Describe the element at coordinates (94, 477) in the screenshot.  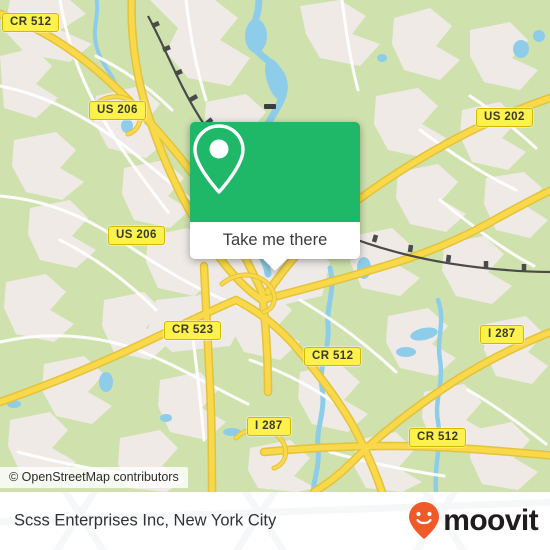
I see `osm-attribution: © OpenStreetMap contributors` at that location.